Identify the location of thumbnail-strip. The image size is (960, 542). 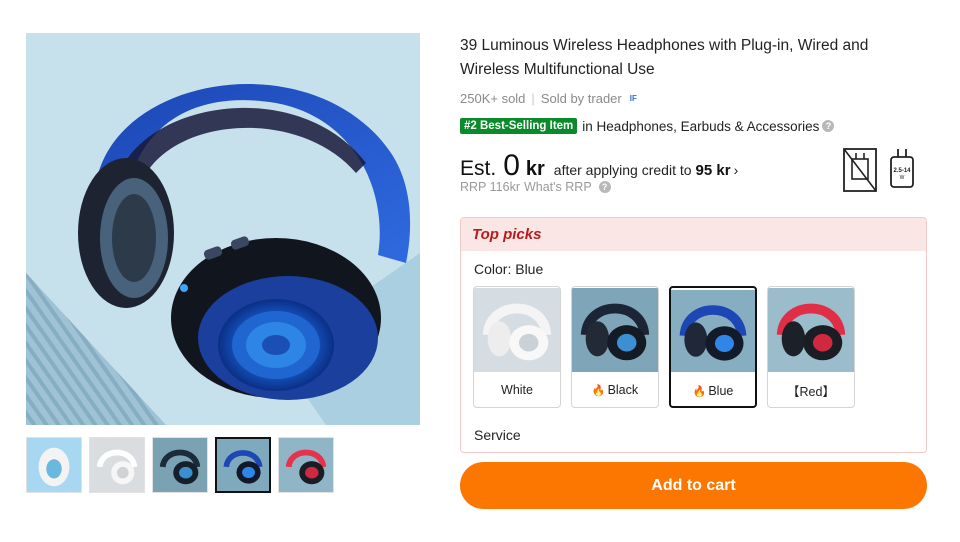
(180, 465).